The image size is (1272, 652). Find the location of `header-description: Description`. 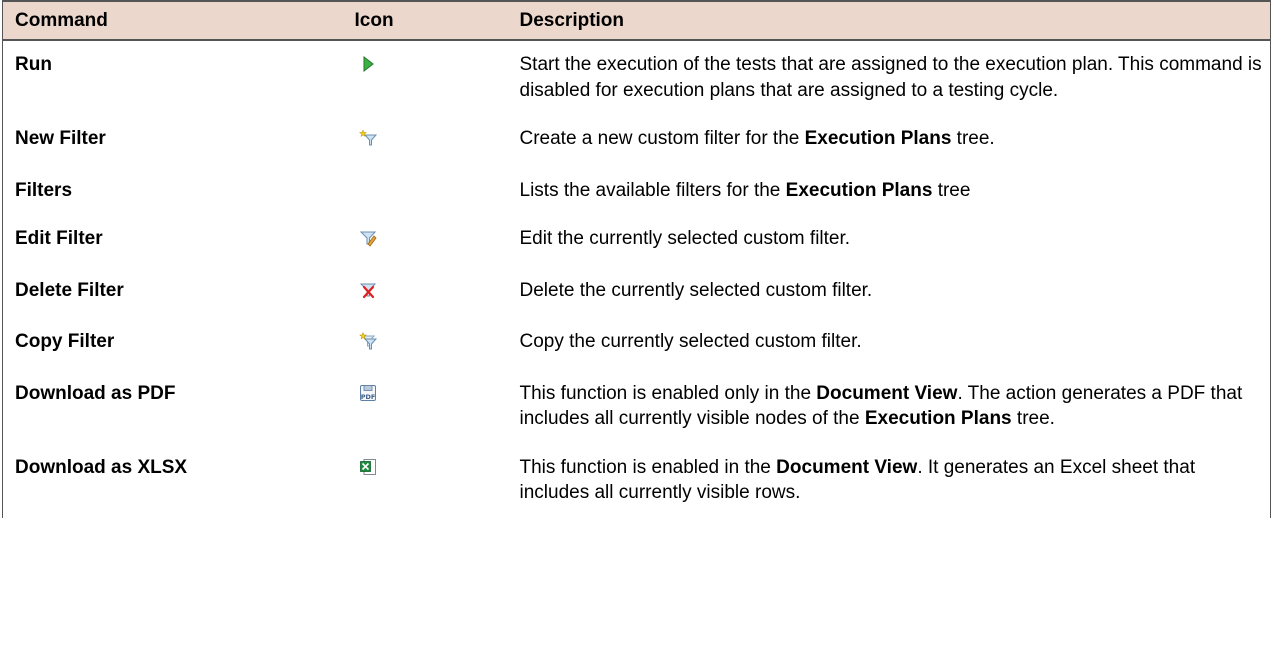

header-description: Description is located at coordinates (889, 20).